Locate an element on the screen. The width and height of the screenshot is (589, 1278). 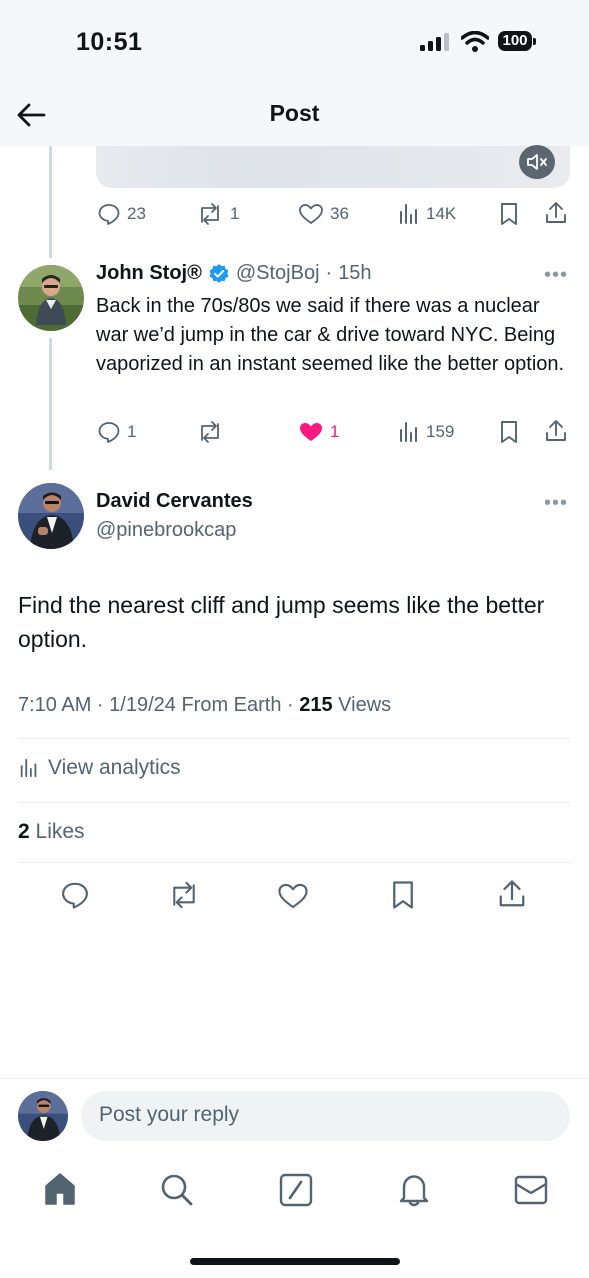
like-count: 36 is located at coordinates (339, 213).